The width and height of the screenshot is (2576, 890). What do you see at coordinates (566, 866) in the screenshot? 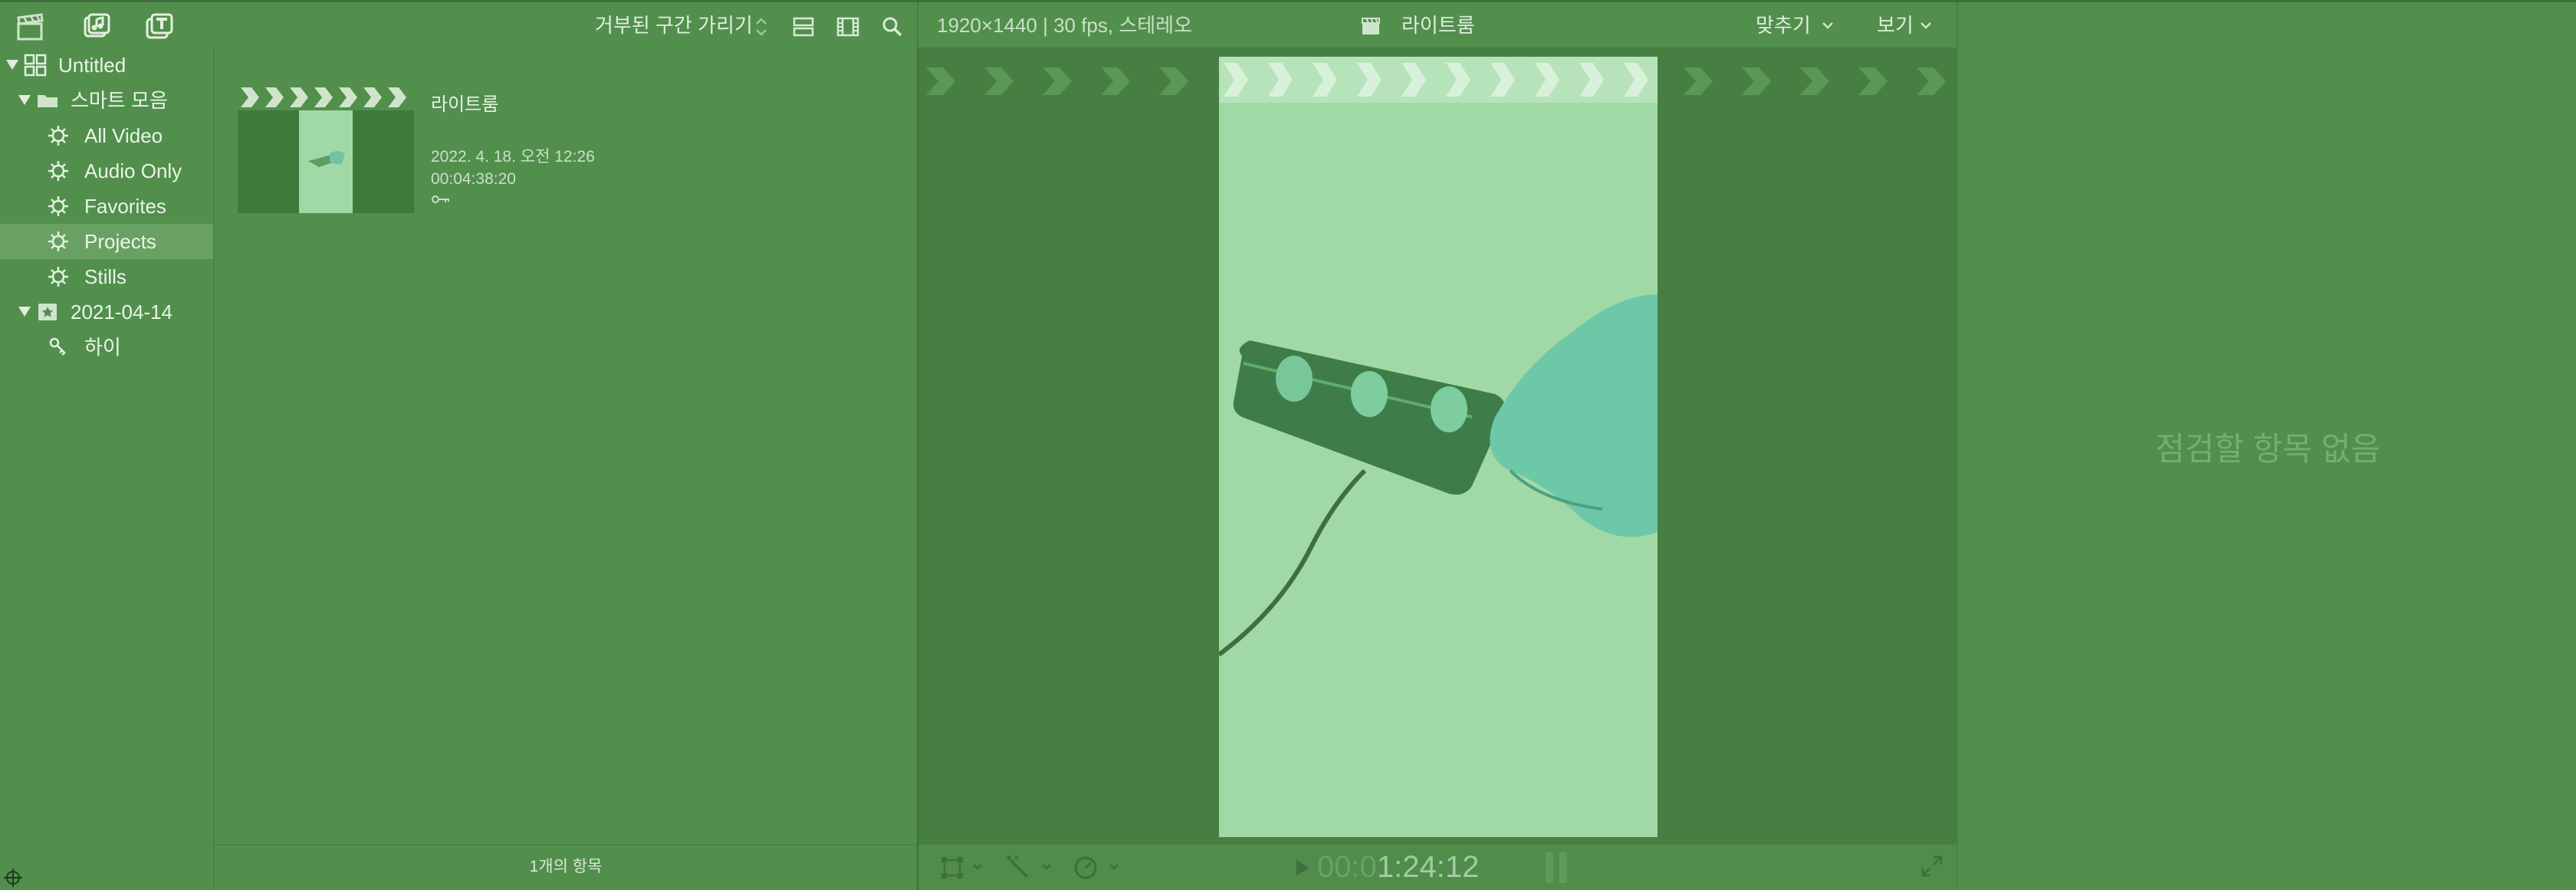
I see `item-count: 1개의 항목` at bounding box center [566, 866].